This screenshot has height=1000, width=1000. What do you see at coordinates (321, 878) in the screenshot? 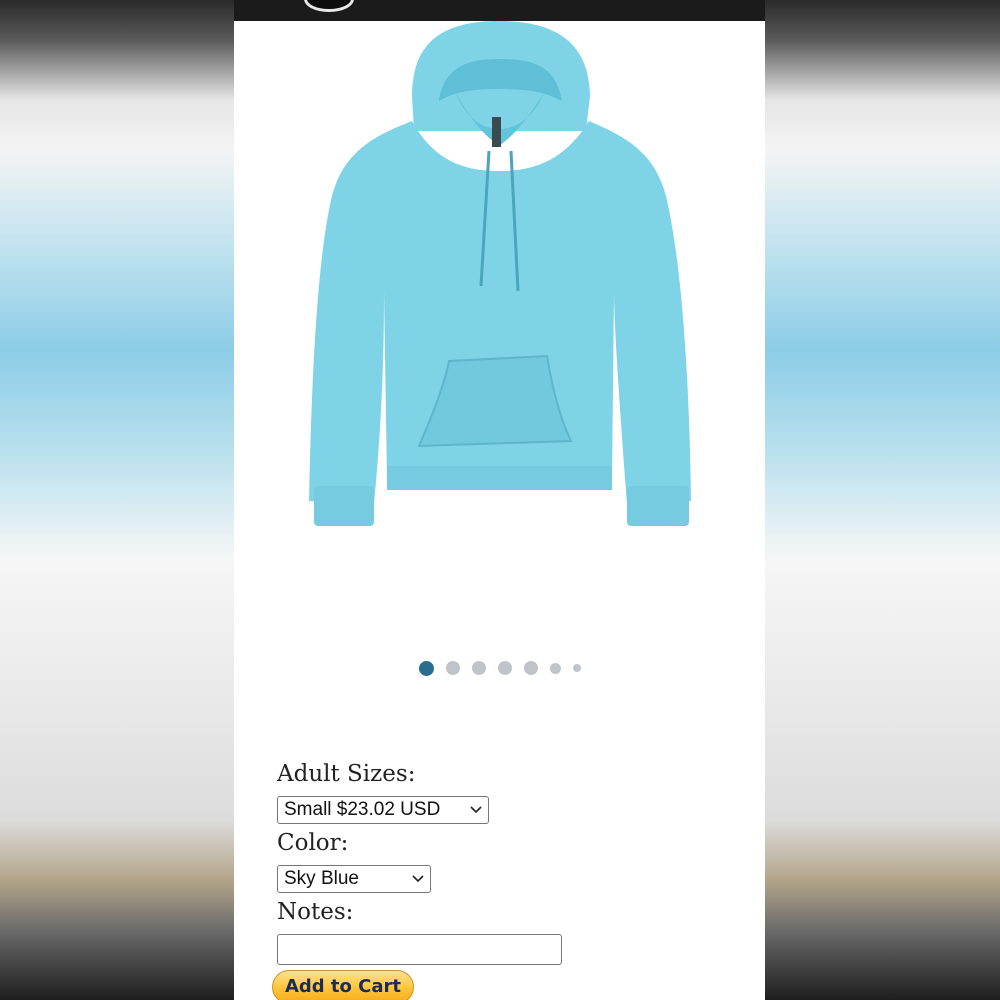
I see `color-select-value: Sky Blue` at bounding box center [321, 878].